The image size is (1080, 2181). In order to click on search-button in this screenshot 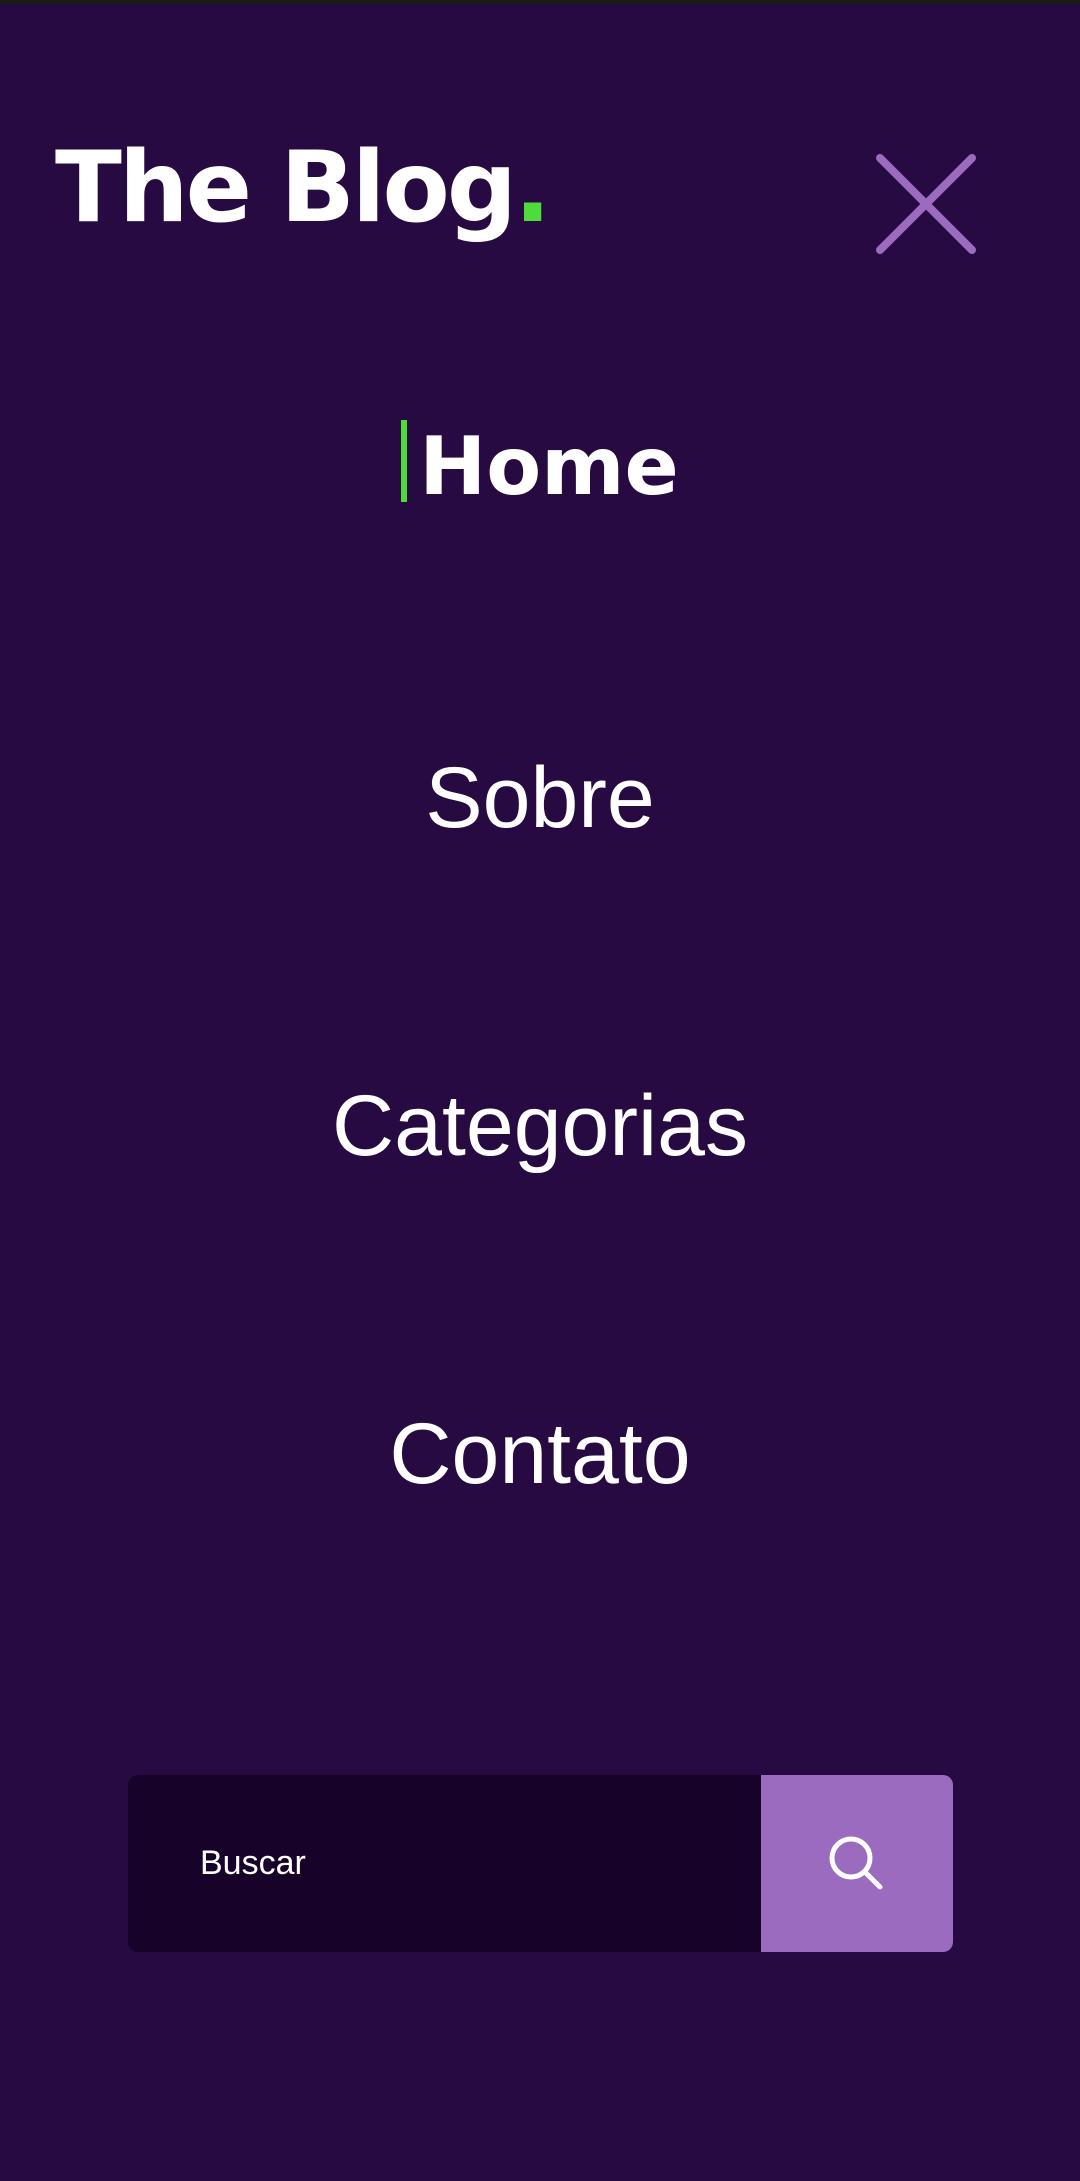, I will do `click(857, 1863)`.